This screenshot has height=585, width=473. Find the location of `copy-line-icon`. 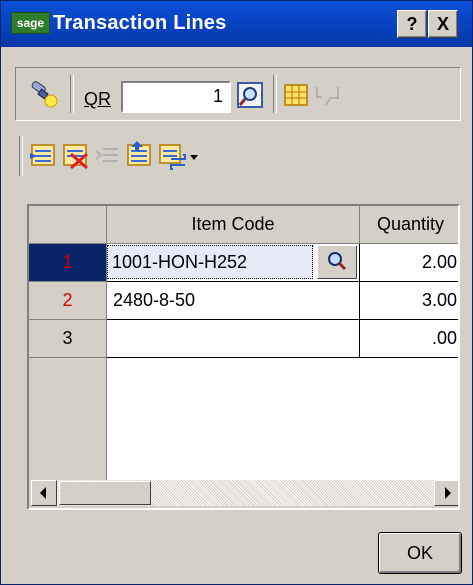

copy-line-icon is located at coordinates (172, 156).